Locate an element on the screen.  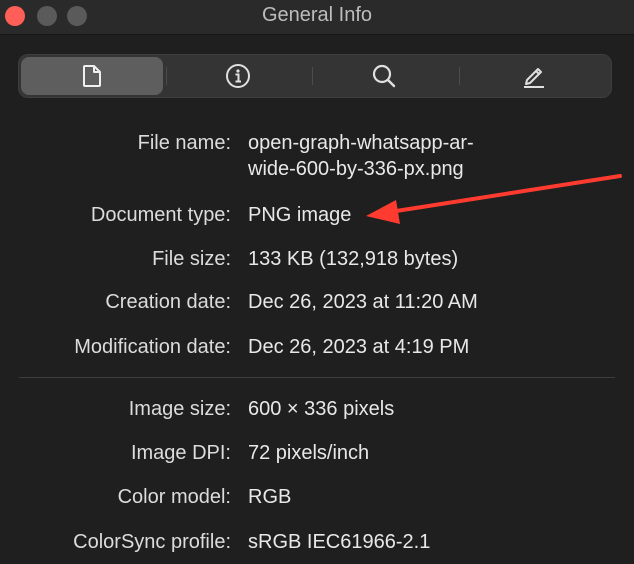
image-dpi-value: 72 pixels/inch is located at coordinates (309, 453).